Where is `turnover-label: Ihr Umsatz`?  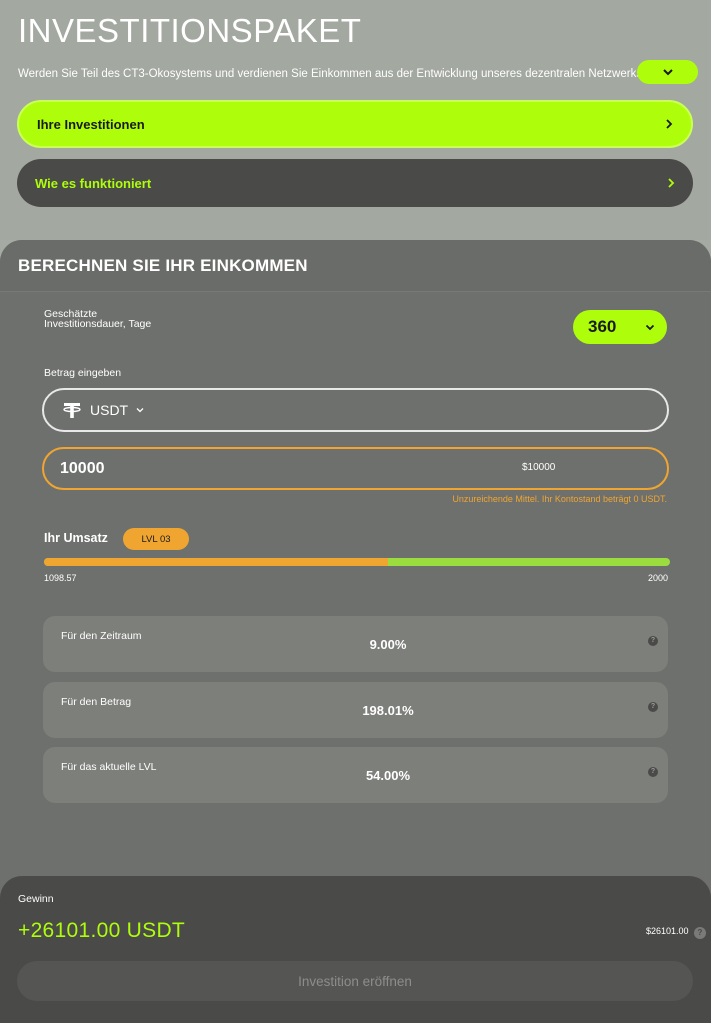 turnover-label: Ihr Umsatz is located at coordinates (76, 538).